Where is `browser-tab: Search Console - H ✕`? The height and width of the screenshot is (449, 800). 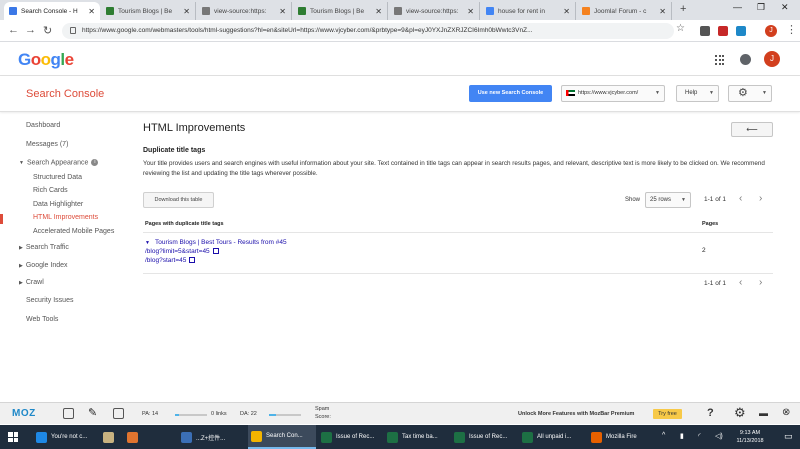
browser-tab: Search Console - H ✕ is located at coordinates (52, 11).